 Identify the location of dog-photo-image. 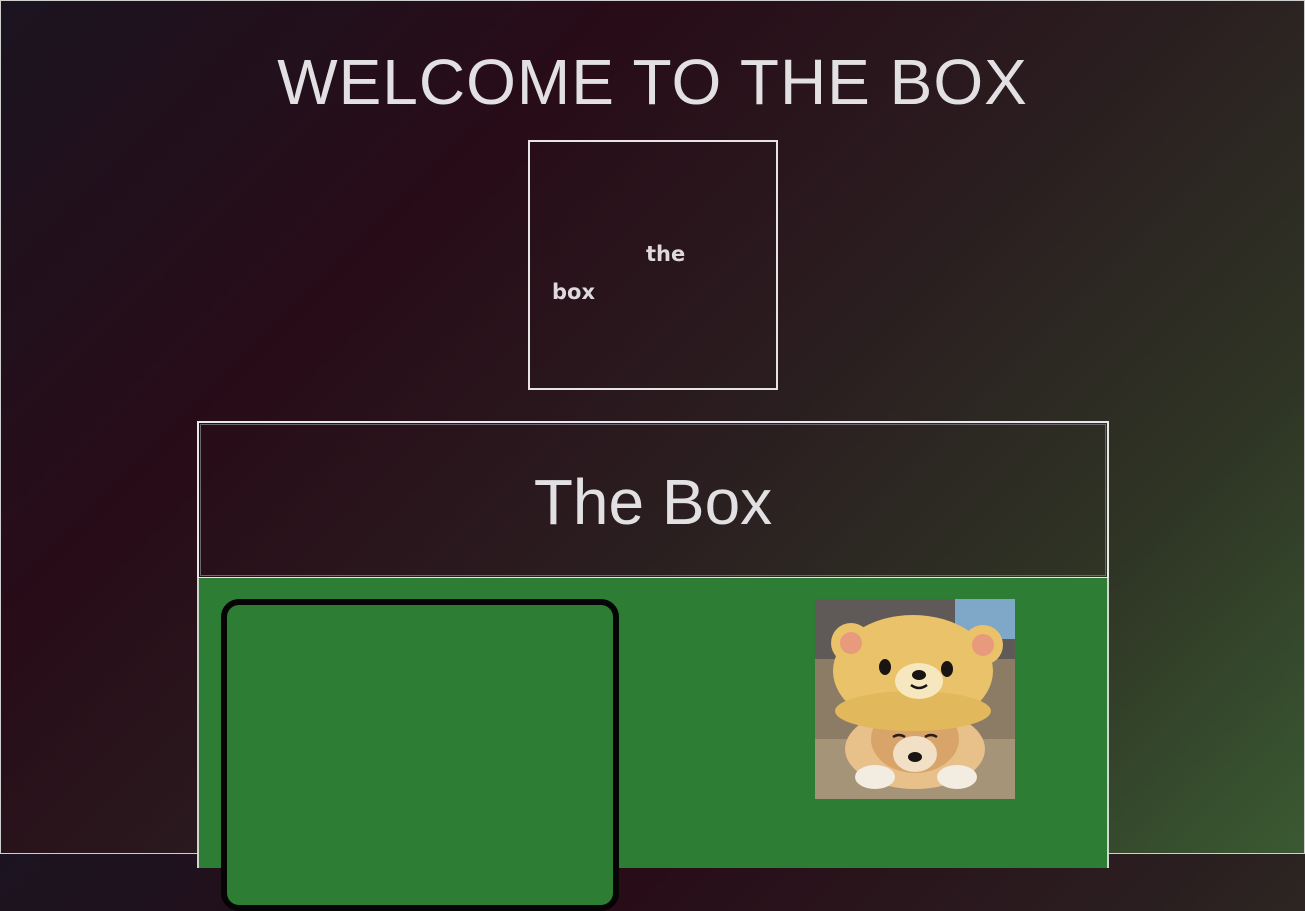
(915, 699).